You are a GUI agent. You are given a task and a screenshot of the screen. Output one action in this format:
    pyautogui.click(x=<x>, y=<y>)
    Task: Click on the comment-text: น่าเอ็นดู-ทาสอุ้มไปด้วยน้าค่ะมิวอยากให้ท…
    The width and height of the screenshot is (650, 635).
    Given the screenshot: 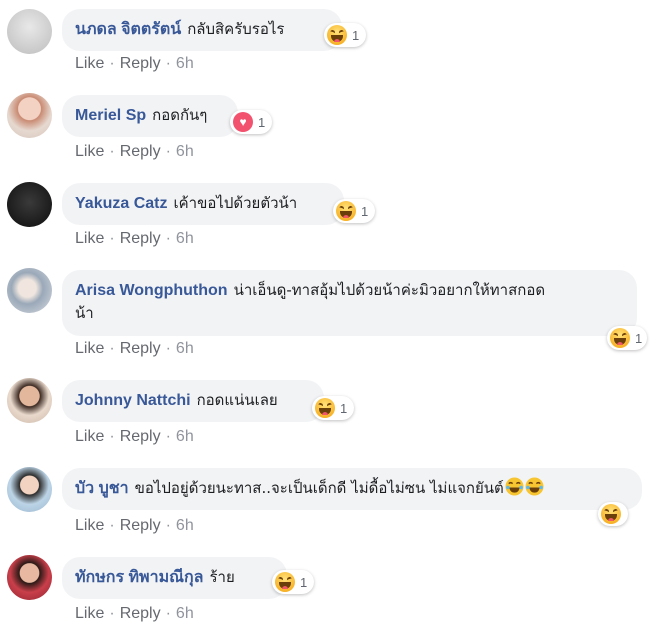 What is the action you would take?
    pyautogui.click(x=389, y=290)
    